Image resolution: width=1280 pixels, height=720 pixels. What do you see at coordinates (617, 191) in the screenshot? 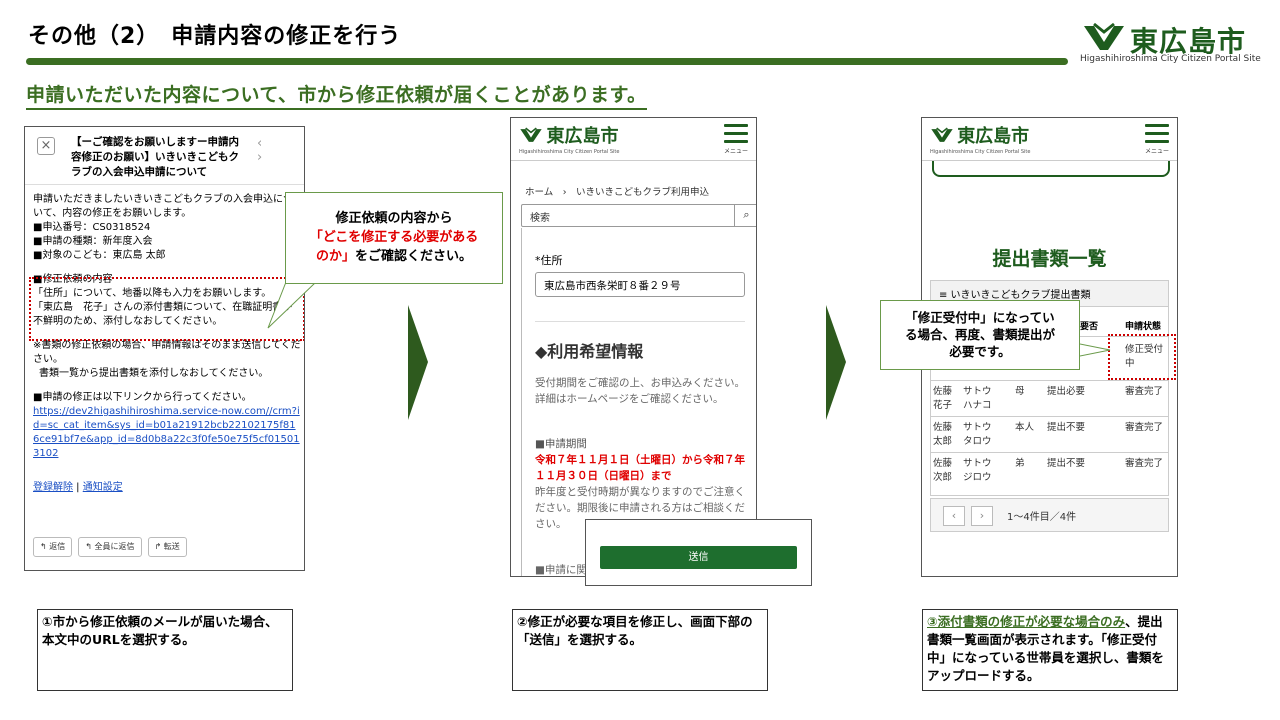
I see `breadcrumb: ホーム › いきいきこどもクラブ利用申込` at bounding box center [617, 191].